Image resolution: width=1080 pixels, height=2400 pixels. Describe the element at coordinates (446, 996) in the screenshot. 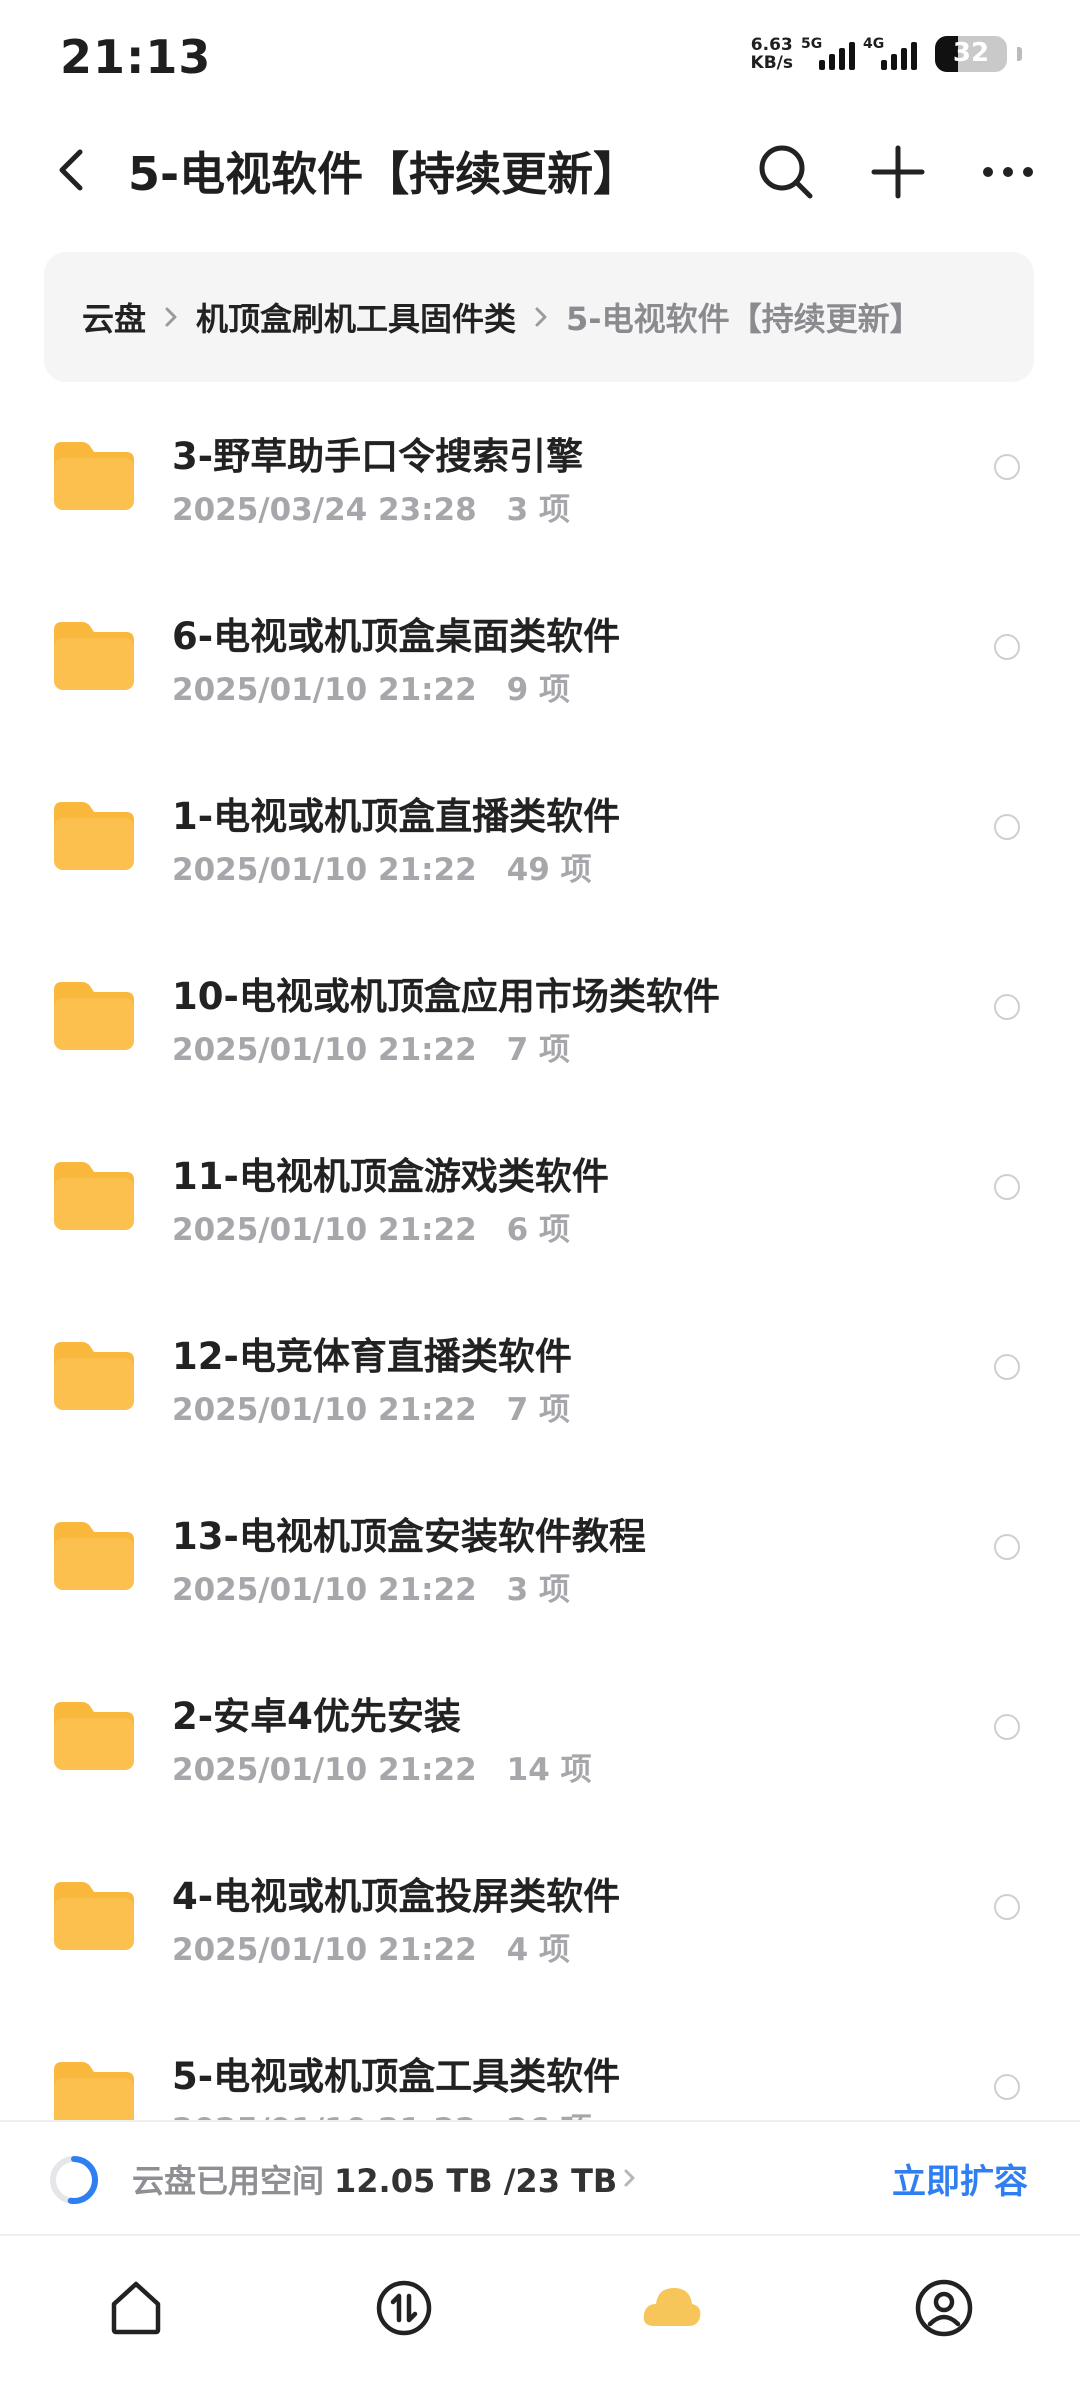

I see `folder-name: 10-电视或机顶盒应用市场类软件` at that location.